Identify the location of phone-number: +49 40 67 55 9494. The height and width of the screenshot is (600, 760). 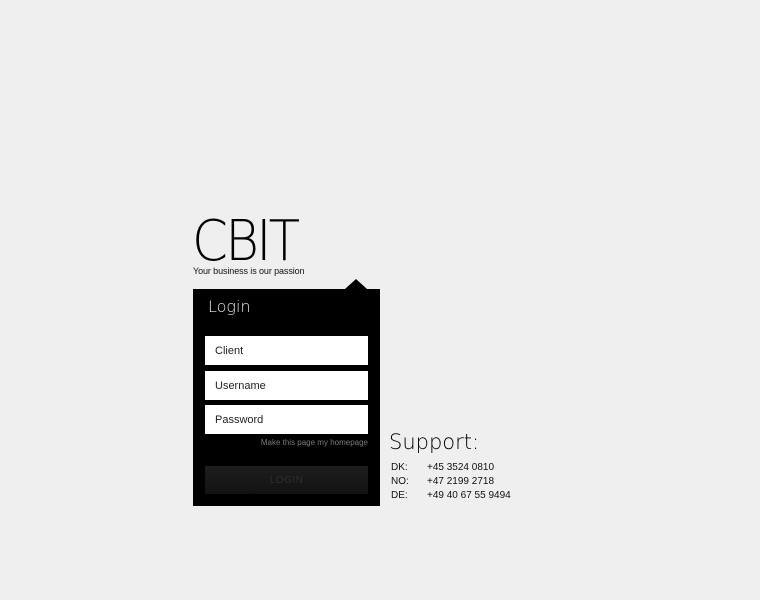
(469, 495).